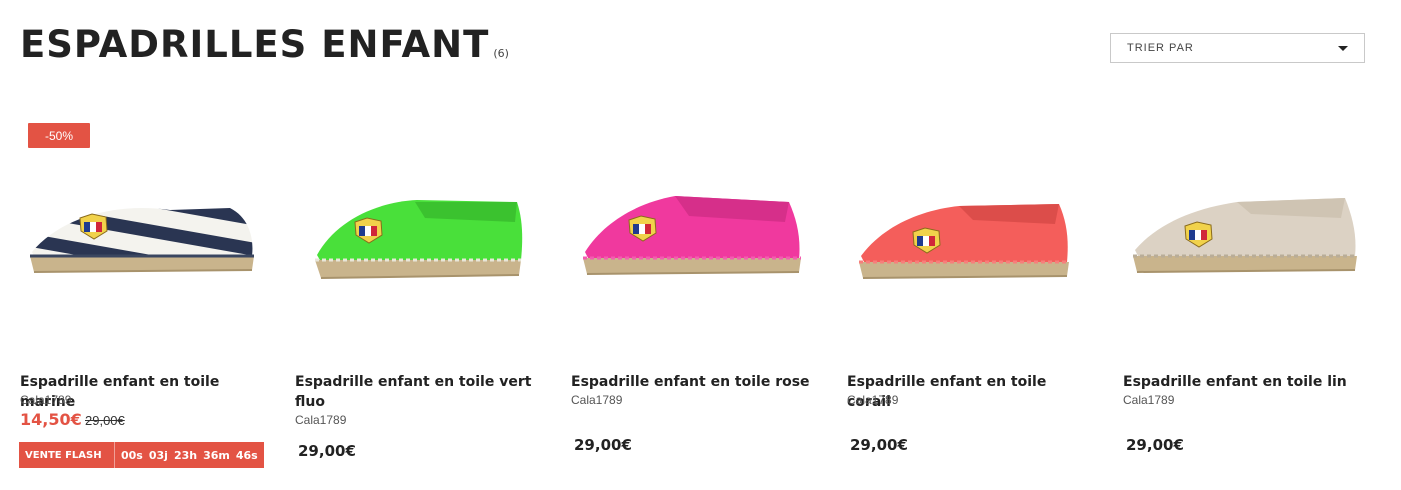 The image size is (1401, 490). What do you see at coordinates (964, 241) in the screenshot?
I see `espadrille-coral-image` at bounding box center [964, 241].